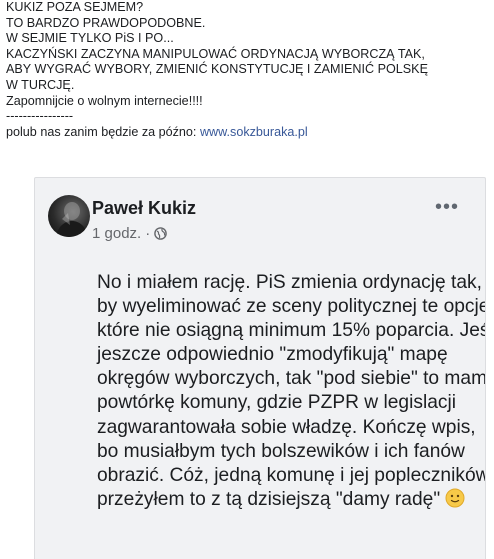 Image resolution: width=494 pixels, height=559 pixels. Describe the element at coordinates (277, 403) in the screenshot. I see `body-line: powtórkę komuny, gdzie PZPR w legislacji` at that location.